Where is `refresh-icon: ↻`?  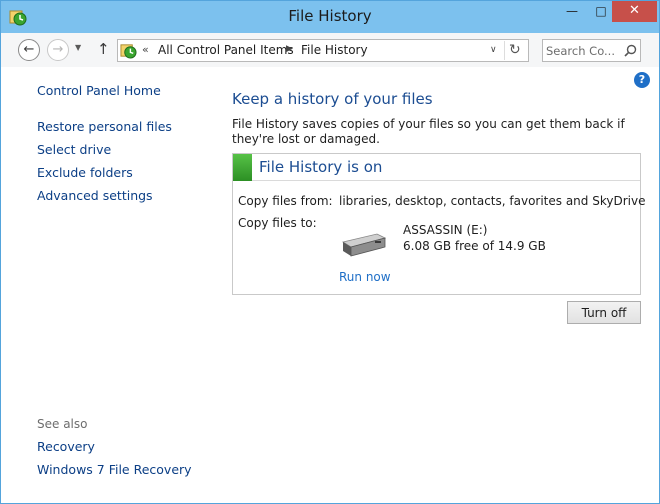
refresh-icon: ↻ is located at coordinates (515, 50).